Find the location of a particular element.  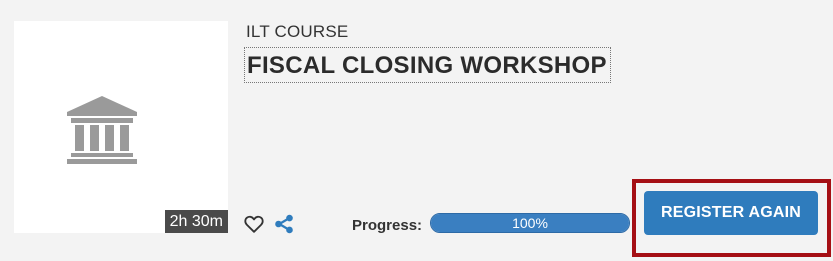

progress-percent-text: 100% is located at coordinates (530, 223).